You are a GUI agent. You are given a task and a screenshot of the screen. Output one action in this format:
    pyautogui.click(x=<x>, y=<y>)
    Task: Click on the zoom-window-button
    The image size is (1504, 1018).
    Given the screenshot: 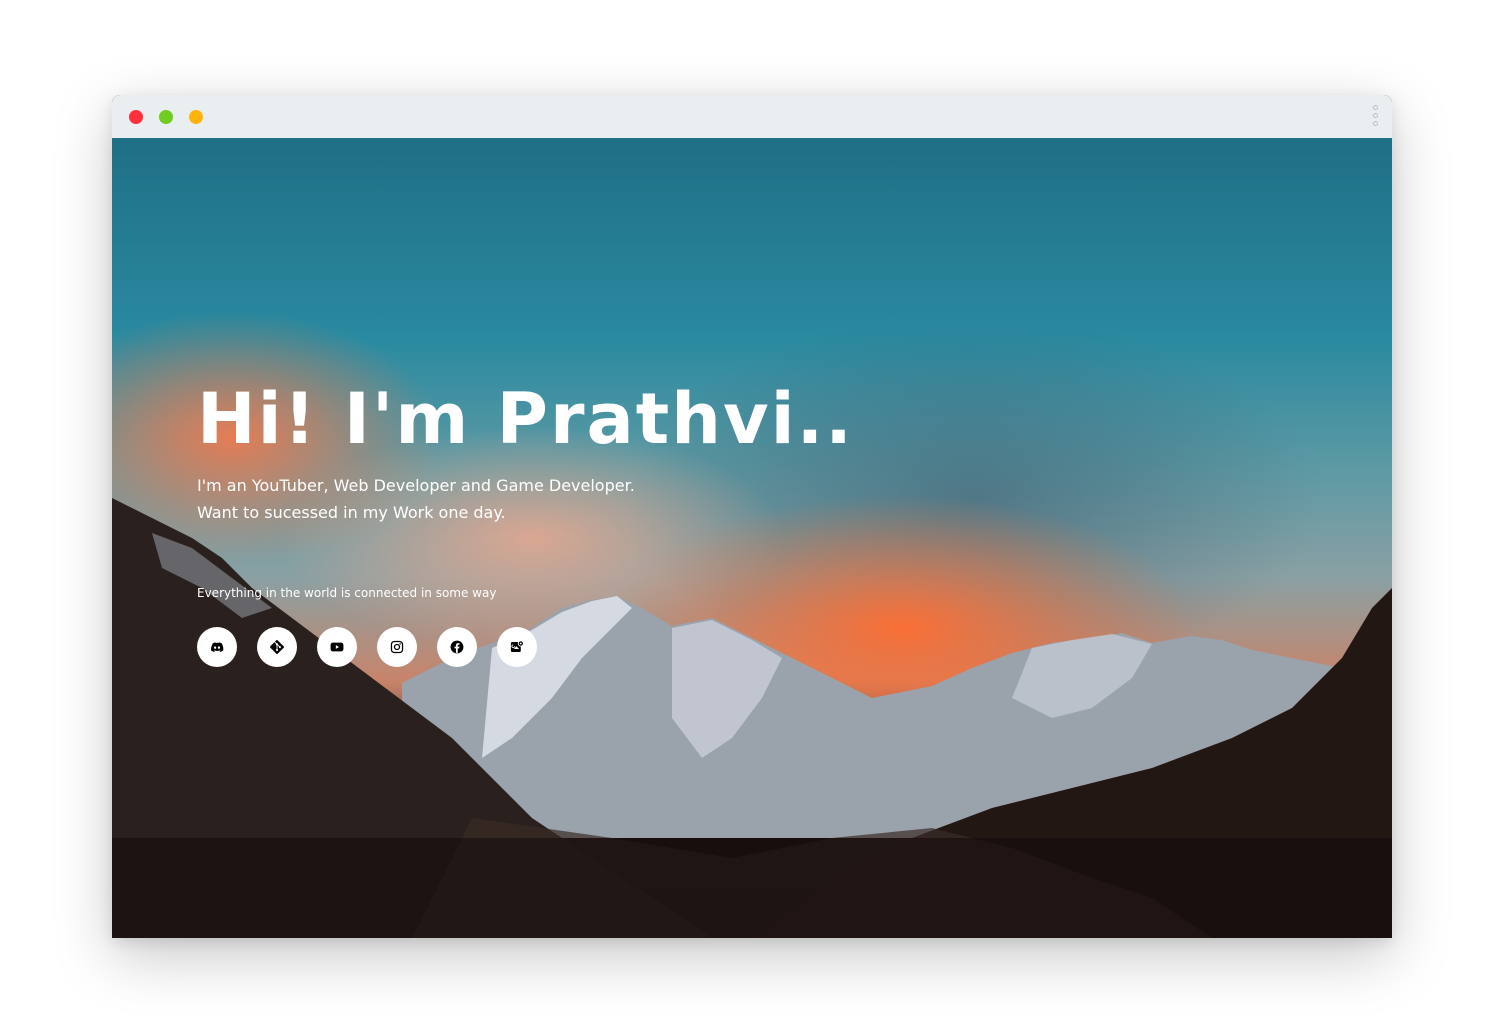 What is the action you would take?
    pyautogui.click(x=166, y=117)
    